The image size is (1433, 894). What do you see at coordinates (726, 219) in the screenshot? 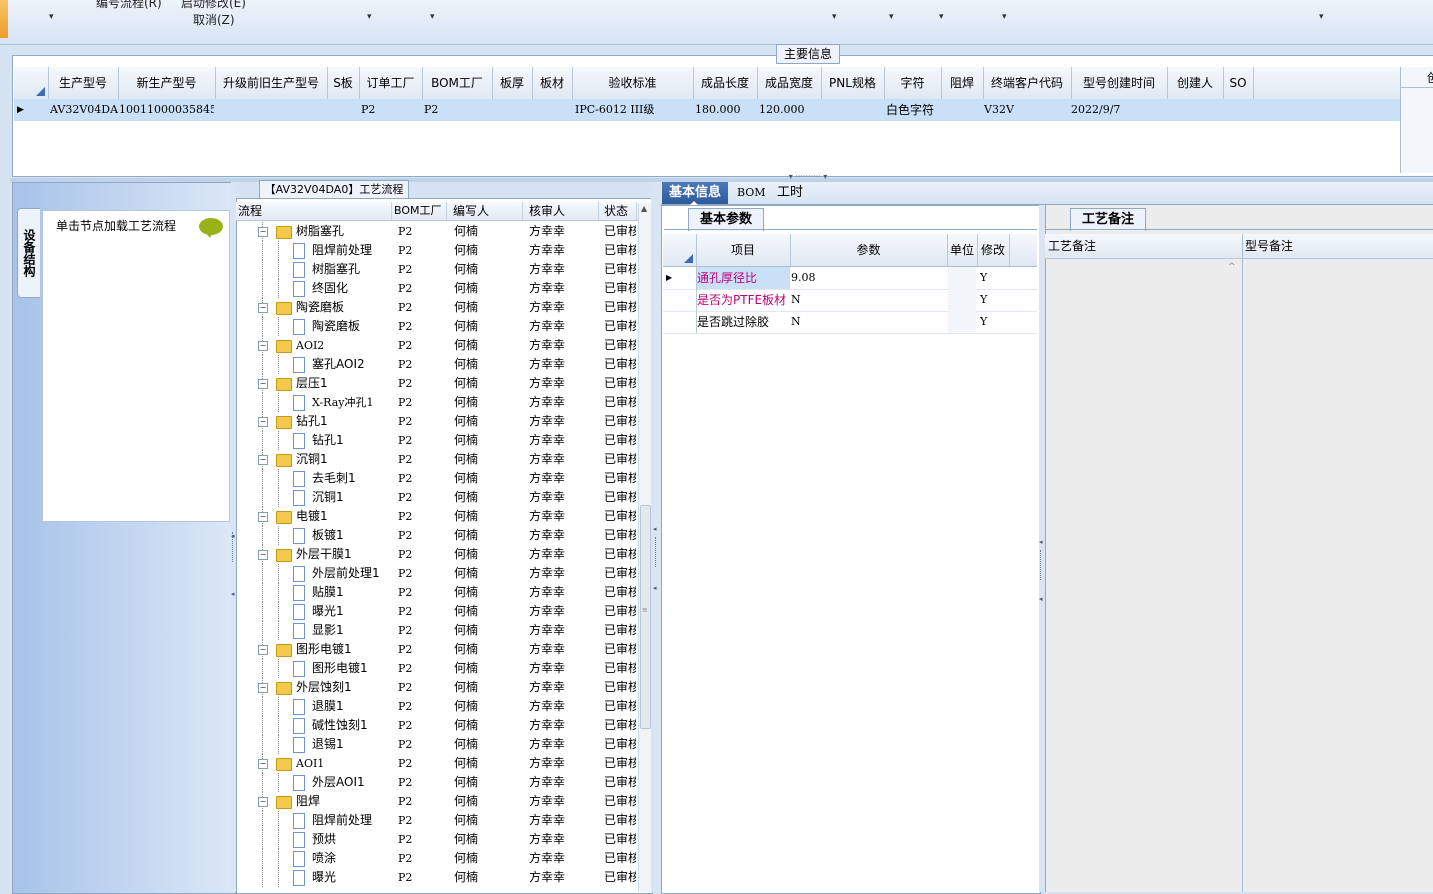
I see `tab-basic-params: 基本参数` at bounding box center [726, 219].